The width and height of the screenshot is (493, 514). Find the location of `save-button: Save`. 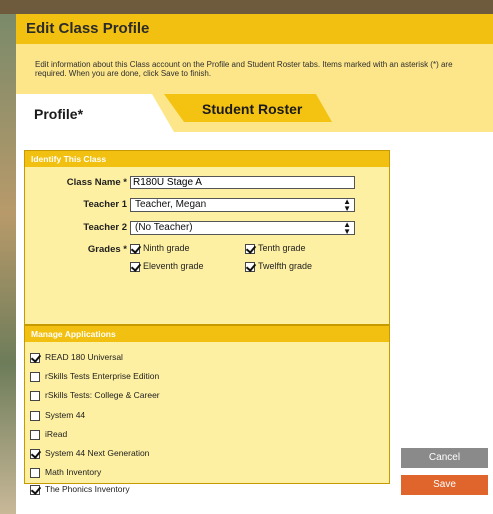

save-button: Save is located at coordinates (444, 485).